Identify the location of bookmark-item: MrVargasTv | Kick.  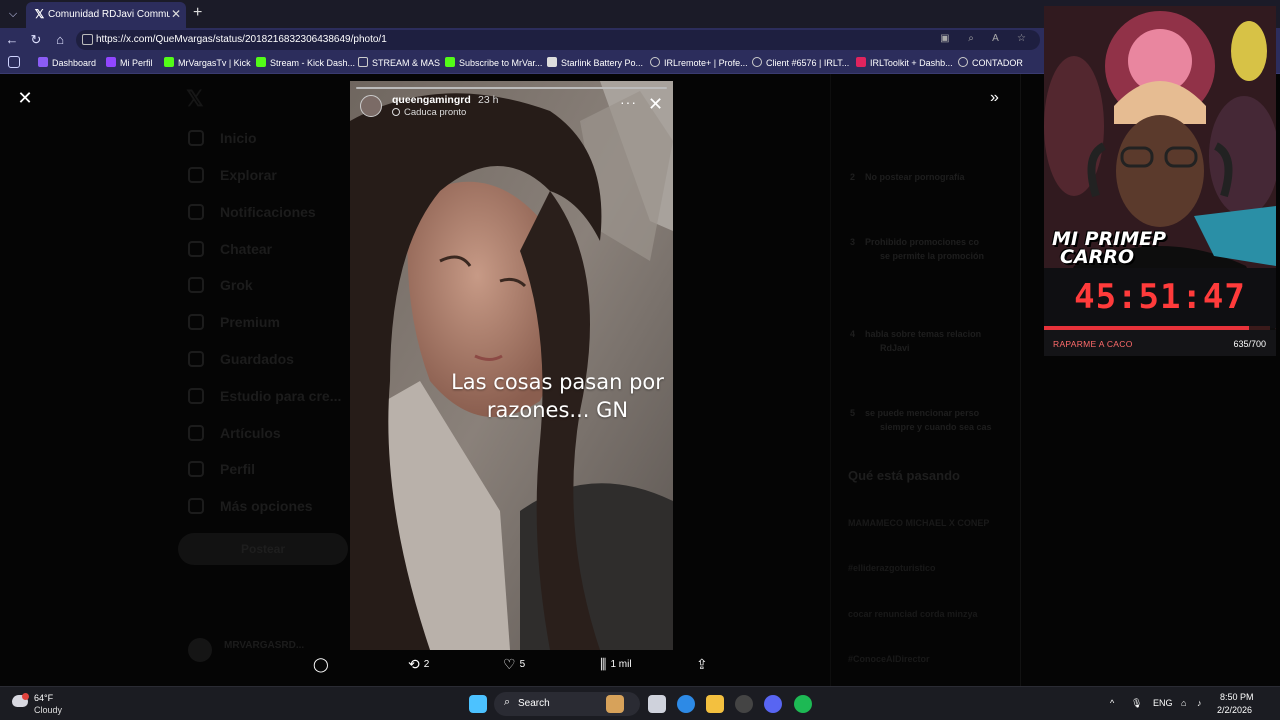
(207, 62).